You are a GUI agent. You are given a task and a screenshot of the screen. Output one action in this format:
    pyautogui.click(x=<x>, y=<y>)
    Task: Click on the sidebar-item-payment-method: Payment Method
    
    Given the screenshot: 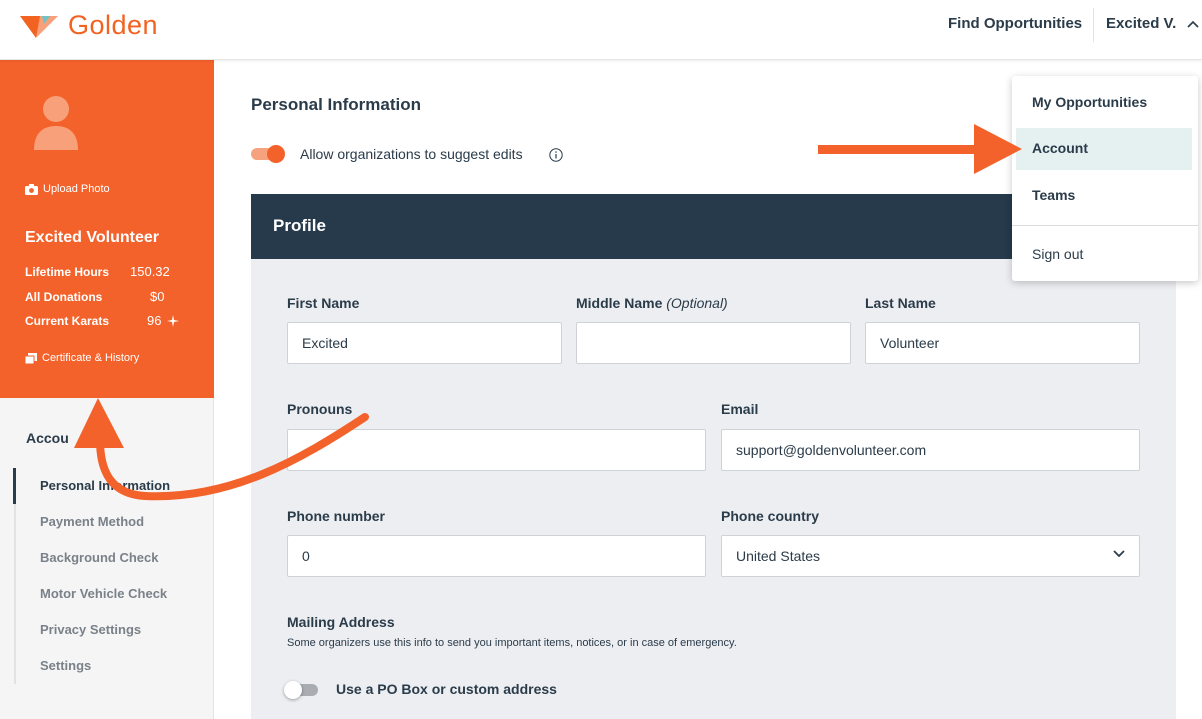 What is the action you would take?
    pyautogui.click(x=92, y=521)
    